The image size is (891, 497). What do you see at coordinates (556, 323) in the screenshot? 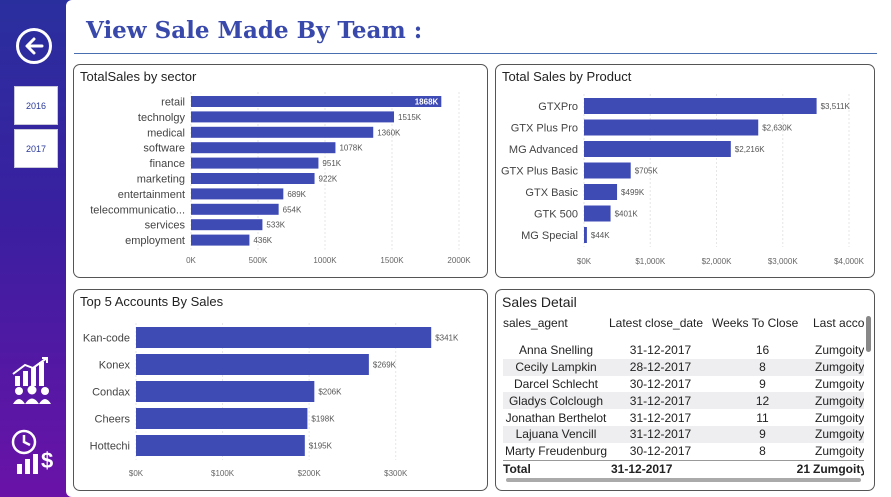
I see `col-sales-agent: sales_agent` at bounding box center [556, 323].